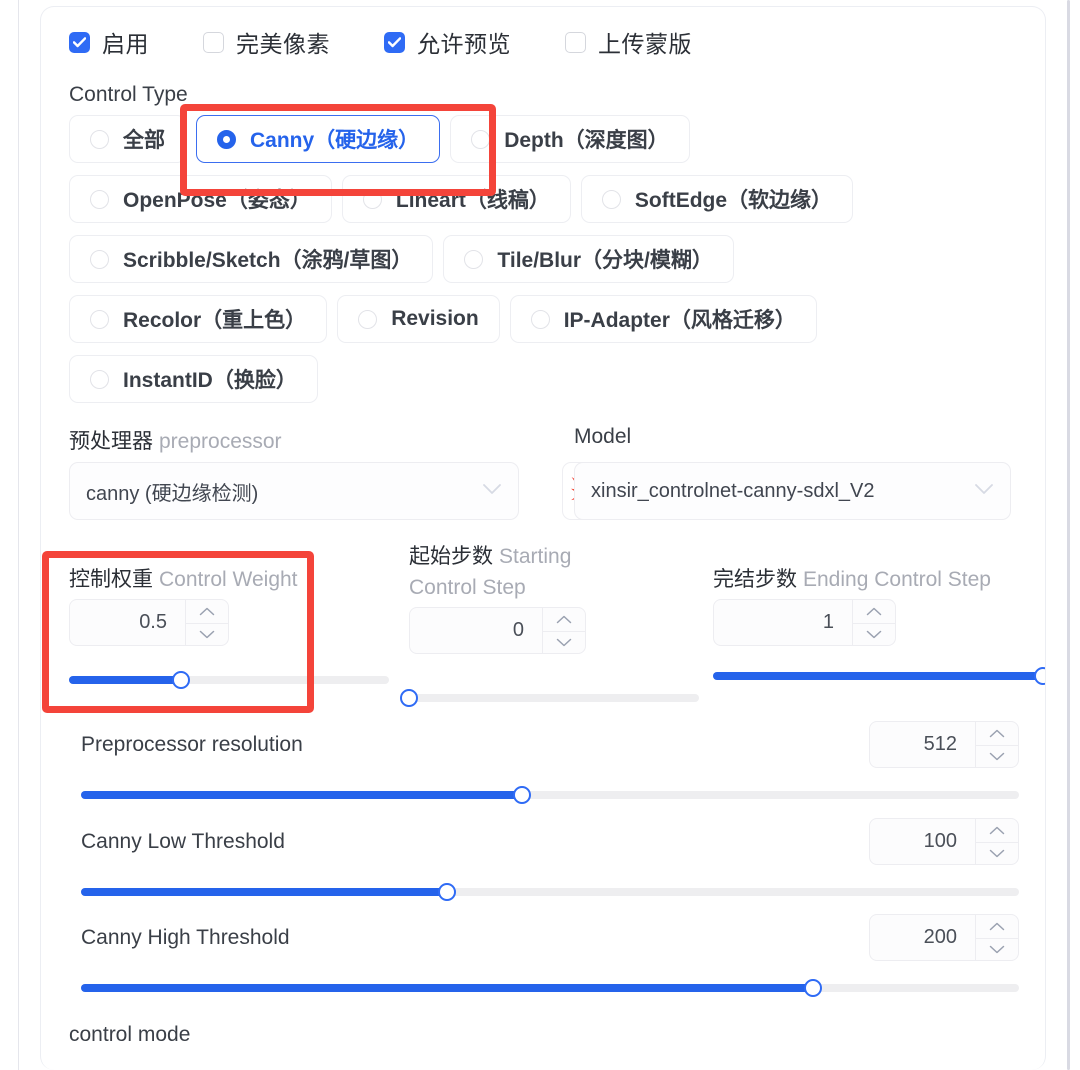  What do you see at coordinates (394, 42) in the screenshot?
I see `checkbox-allow-preview-box` at bounding box center [394, 42].